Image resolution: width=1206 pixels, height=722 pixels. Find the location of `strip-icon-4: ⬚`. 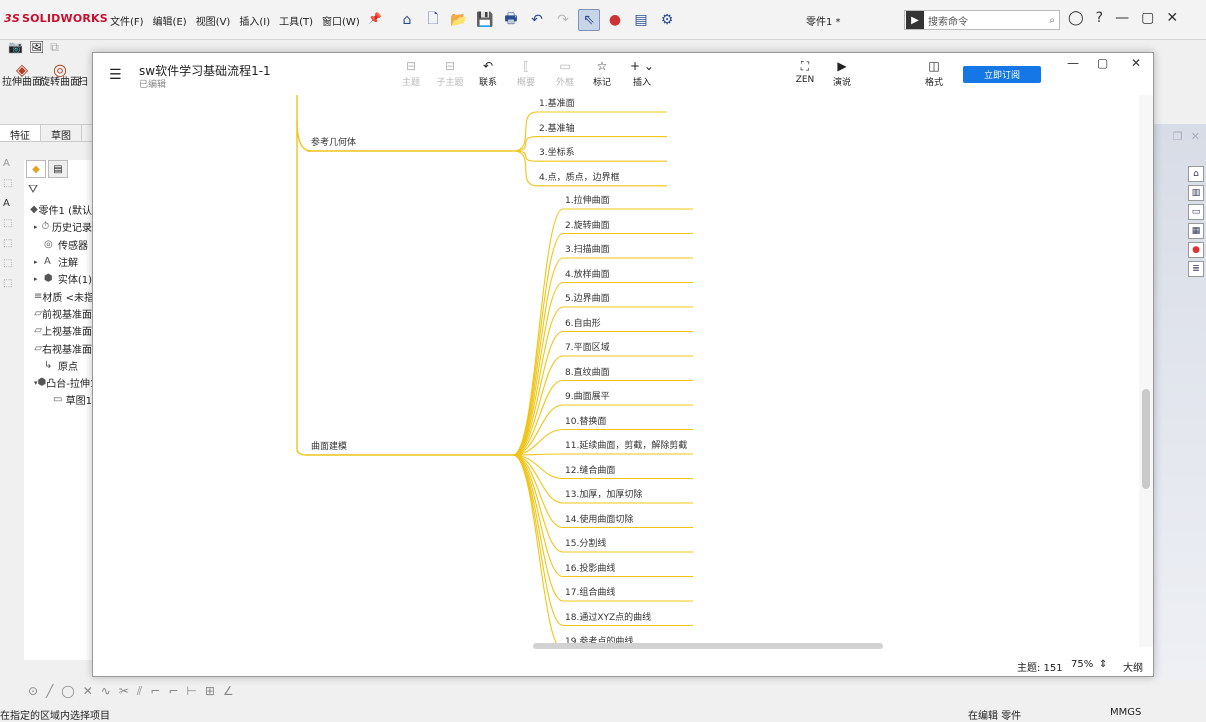

strip-icon-4: ⬚ is located at coordinates (11, 226).